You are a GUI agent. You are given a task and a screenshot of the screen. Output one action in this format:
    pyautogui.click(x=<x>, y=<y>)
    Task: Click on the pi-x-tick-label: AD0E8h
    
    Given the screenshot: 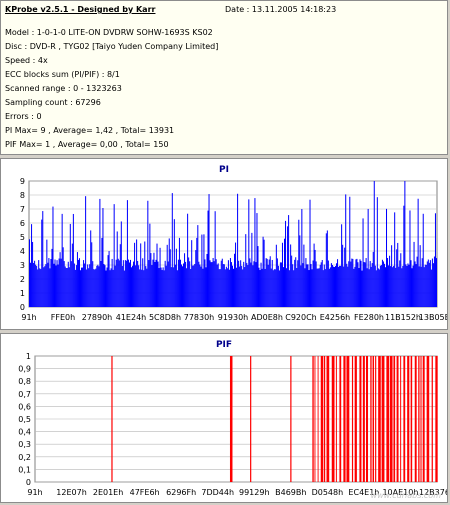 What is the action you would take?
    pyautogui.click(x=267, y=317)
    